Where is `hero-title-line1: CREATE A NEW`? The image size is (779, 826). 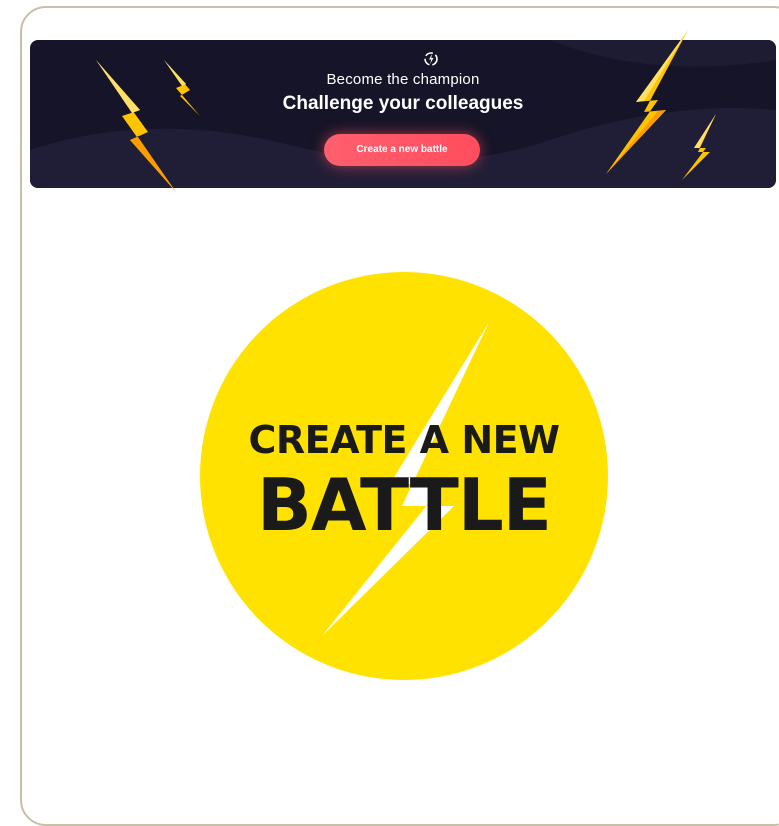 hero-title-line1: CREATE A NEW is located at coordinates (404, 440).